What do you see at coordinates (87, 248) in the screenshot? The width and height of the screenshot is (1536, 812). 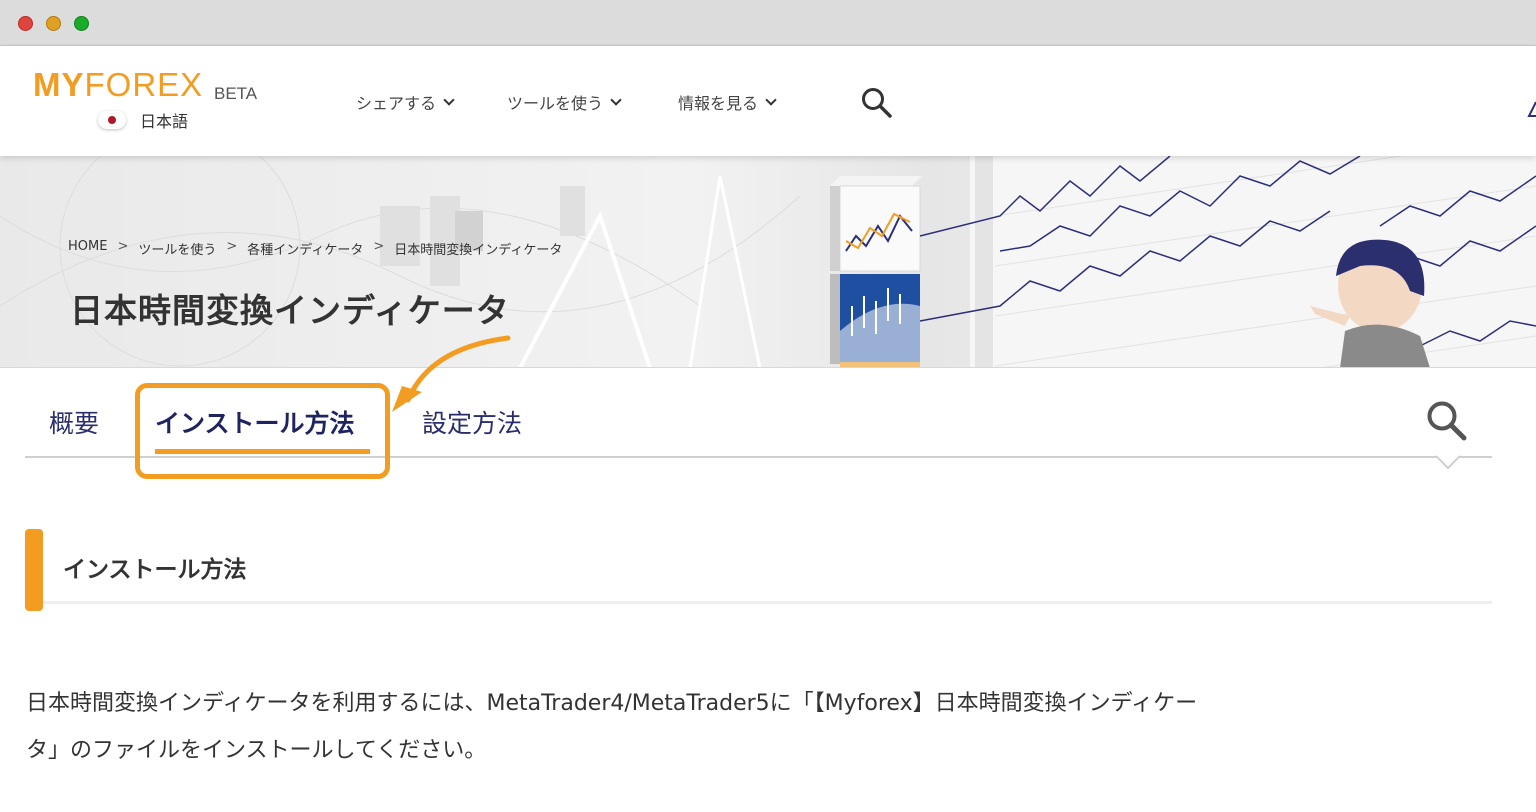 I see `breadcrumb-home: HOME` at bounding box center [87, 248].